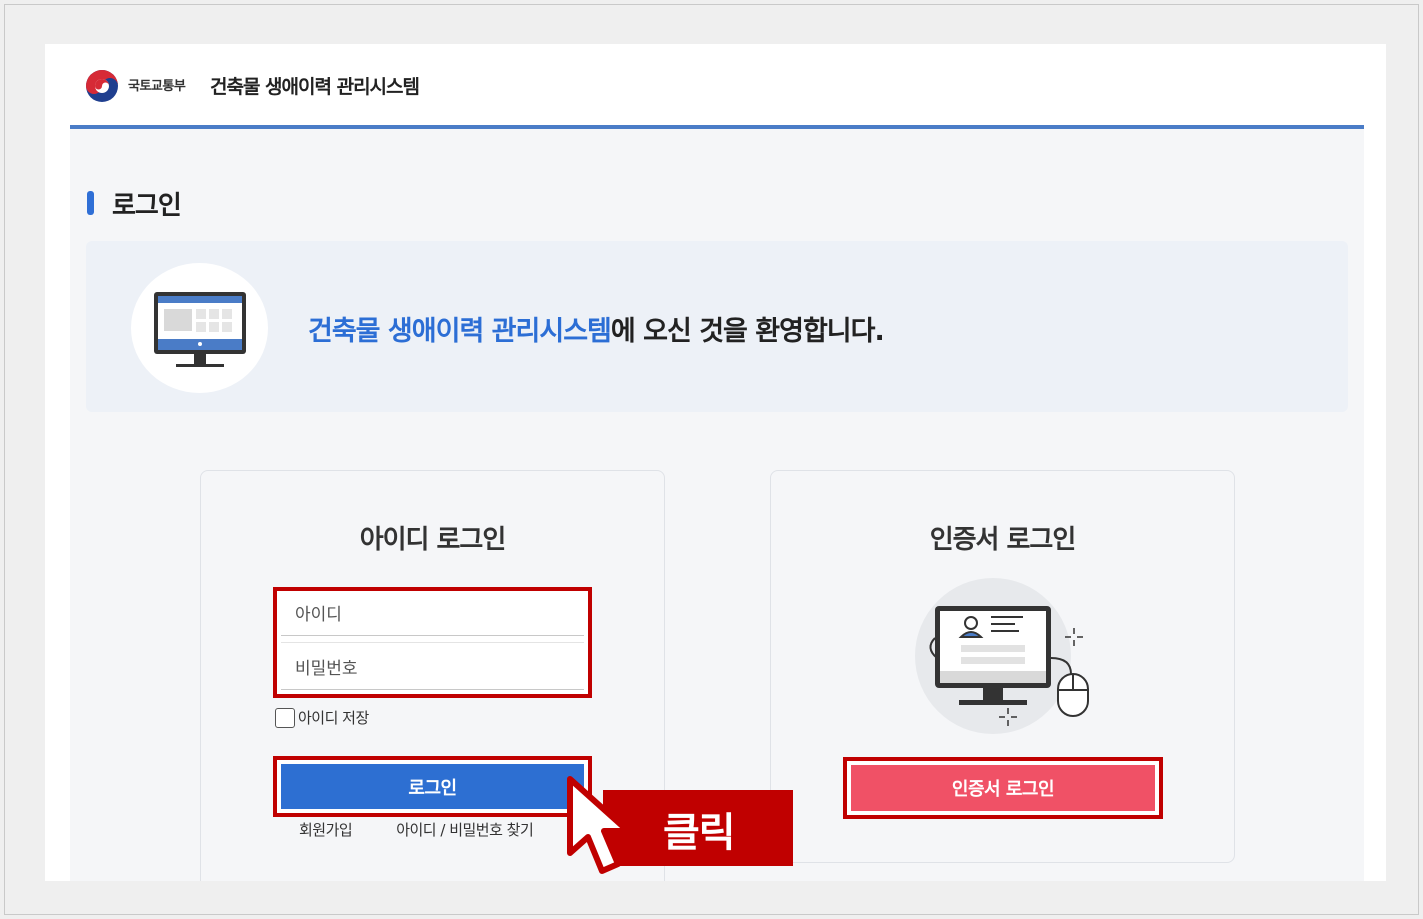 This screenshot has height=919, width=1423. Describe the element at coordinates (432, 615) in the screenshot. I see `id-input` at that location.